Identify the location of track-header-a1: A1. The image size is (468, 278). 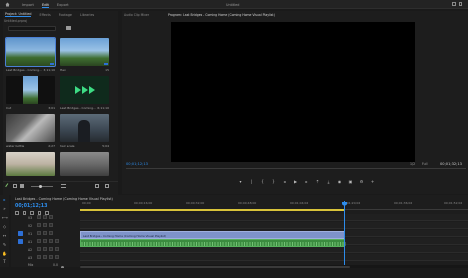
(46, 241).